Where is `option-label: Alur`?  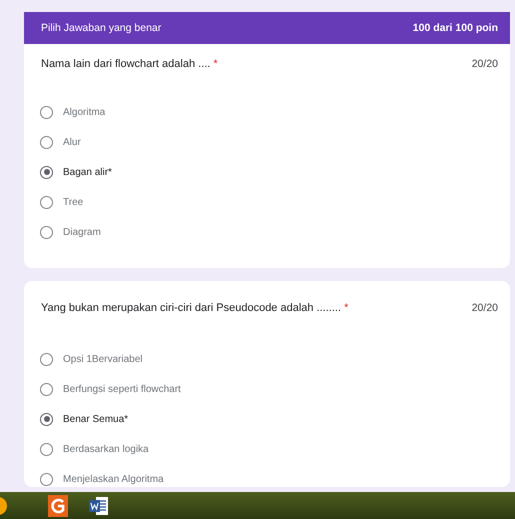
option-label: Alur is located at coordinates (72, 142).